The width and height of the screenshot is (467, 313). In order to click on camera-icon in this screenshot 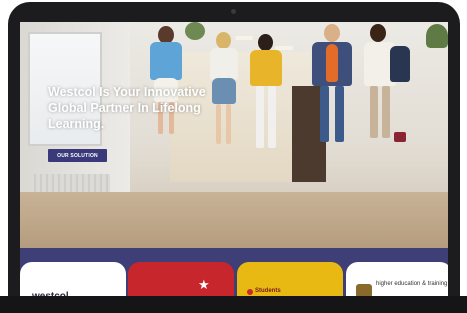, I will do `click(233, 11)`.